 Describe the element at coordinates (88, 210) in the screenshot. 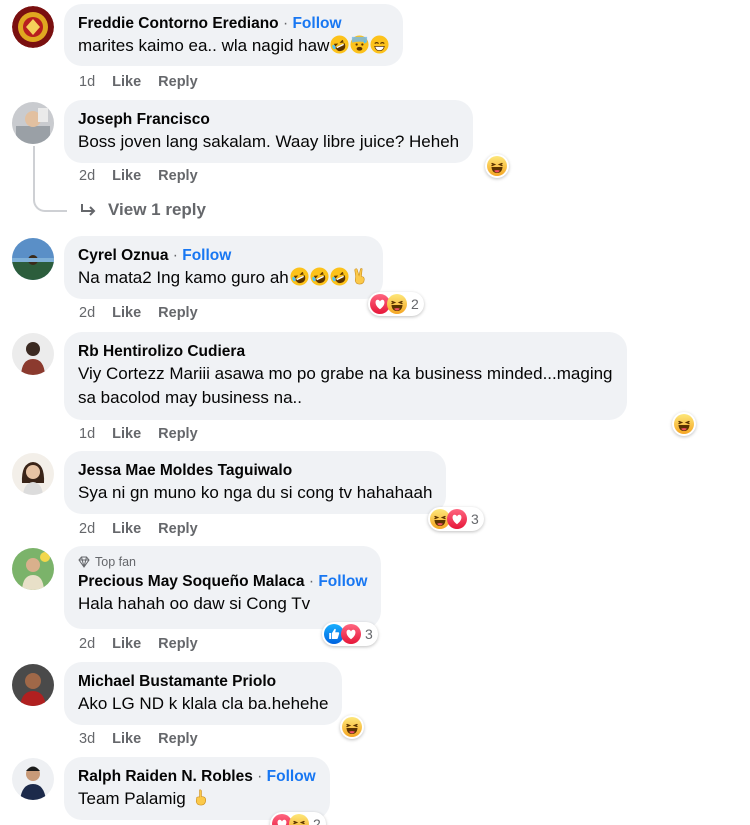

I see `reply-arrow-icon` at that location.